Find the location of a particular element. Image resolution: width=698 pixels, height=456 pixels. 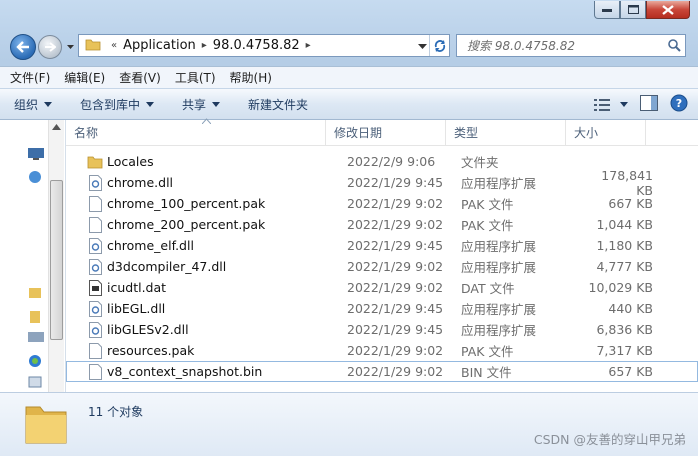

generic-file-icon is located at coordinates (95, 224).